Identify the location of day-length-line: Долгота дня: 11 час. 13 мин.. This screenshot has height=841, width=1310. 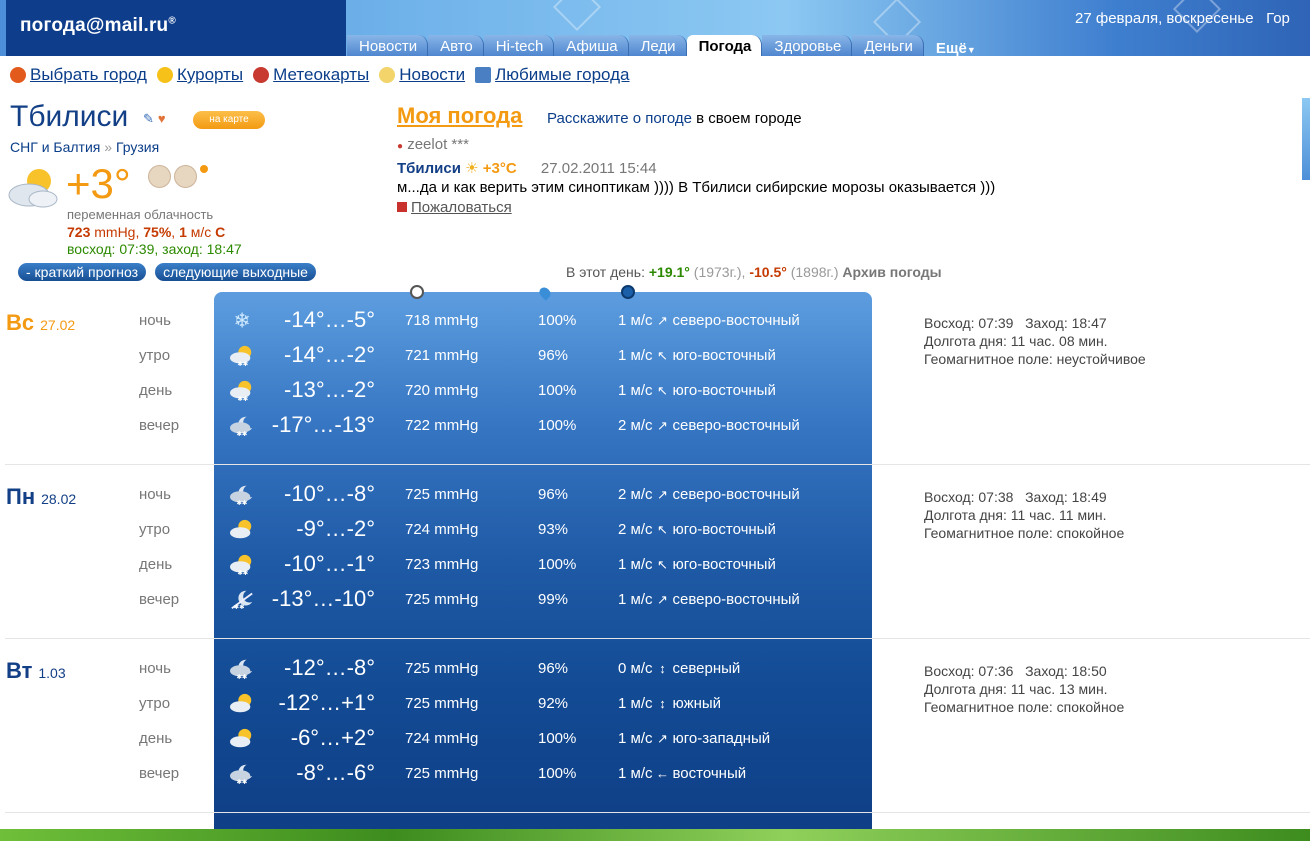
(1016, 689).